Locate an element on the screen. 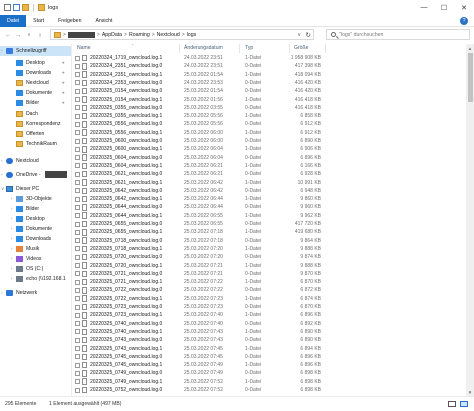 Image resolution: width=474 pixels, height=411 pixels. back-arrow-icon: ← is located at coordinates (8, 35).